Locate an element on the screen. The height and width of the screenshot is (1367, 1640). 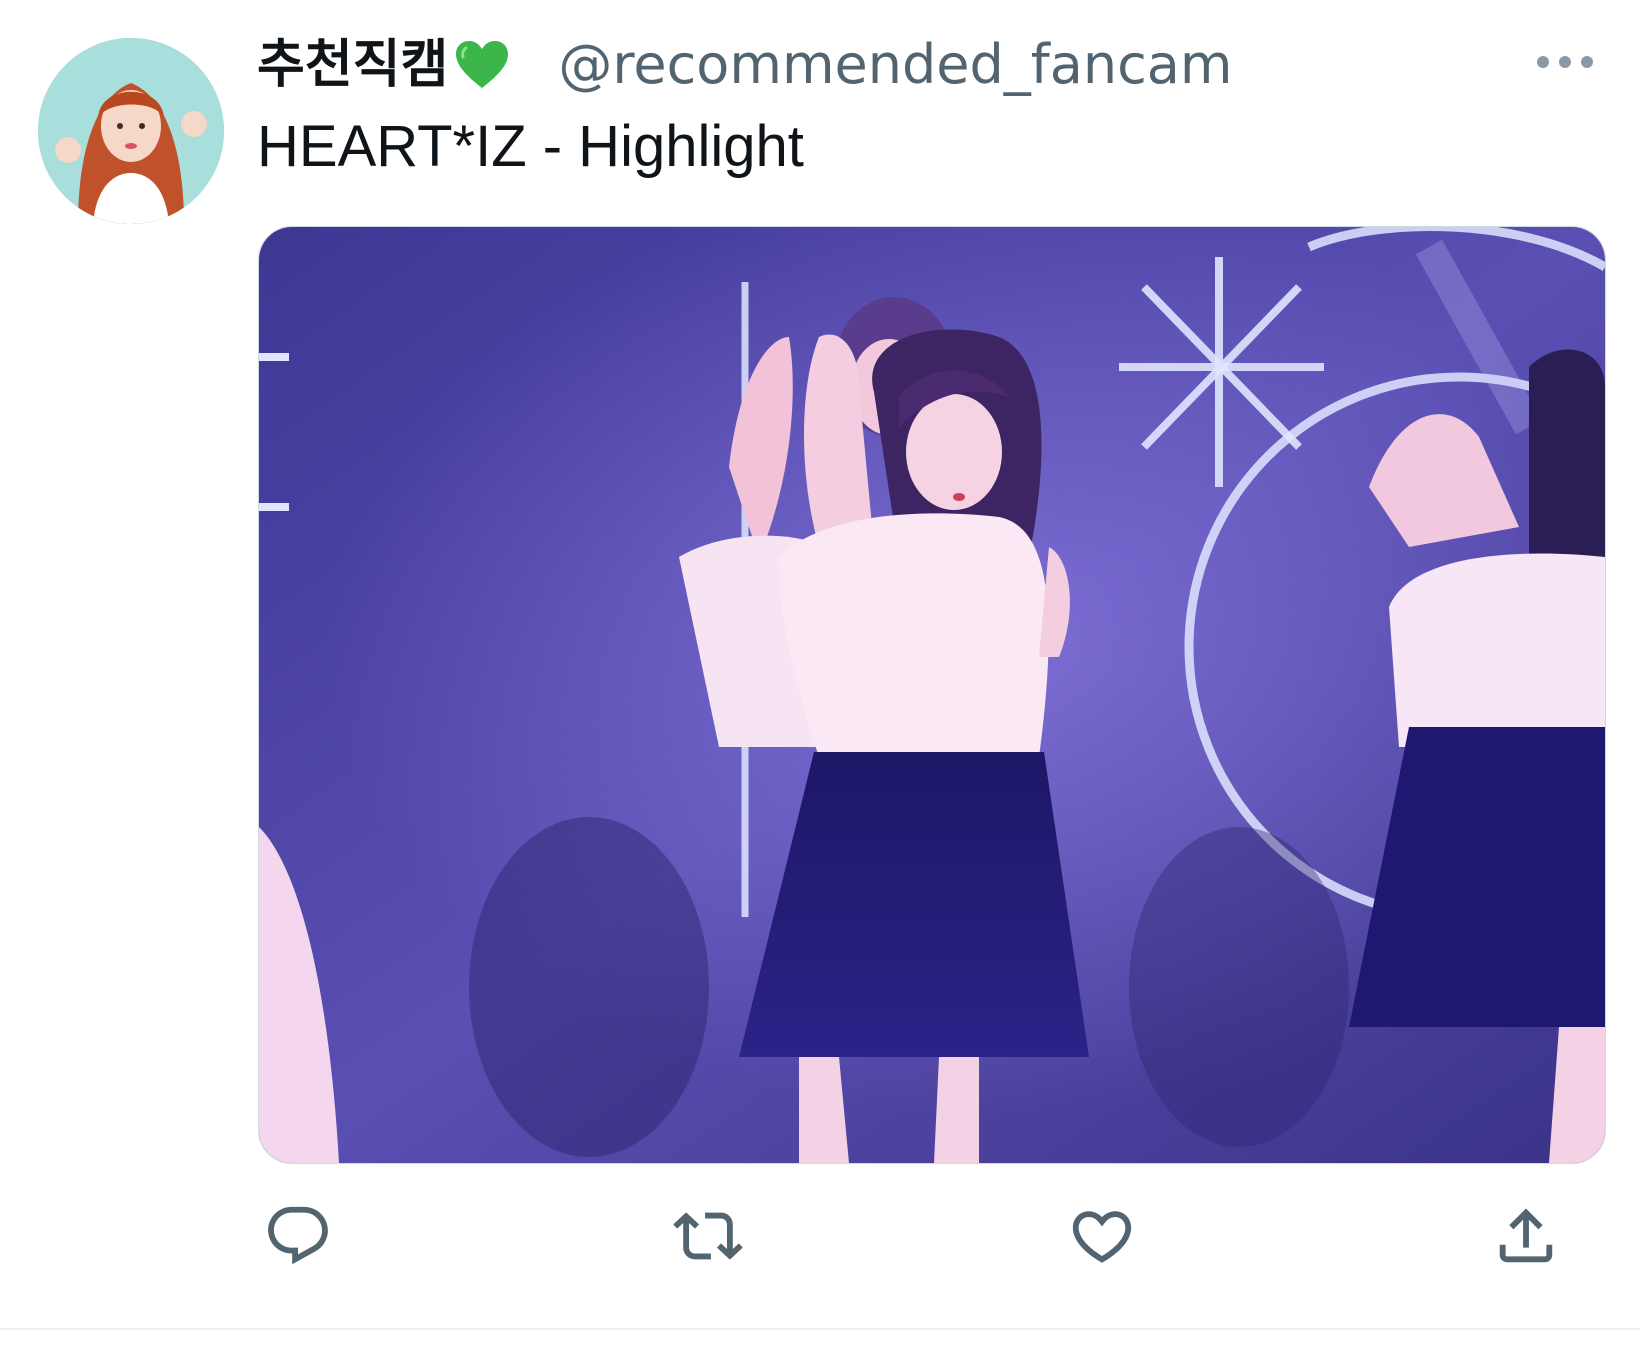
user-handle: @recommended_fancam is located at coordinates (895, 65).